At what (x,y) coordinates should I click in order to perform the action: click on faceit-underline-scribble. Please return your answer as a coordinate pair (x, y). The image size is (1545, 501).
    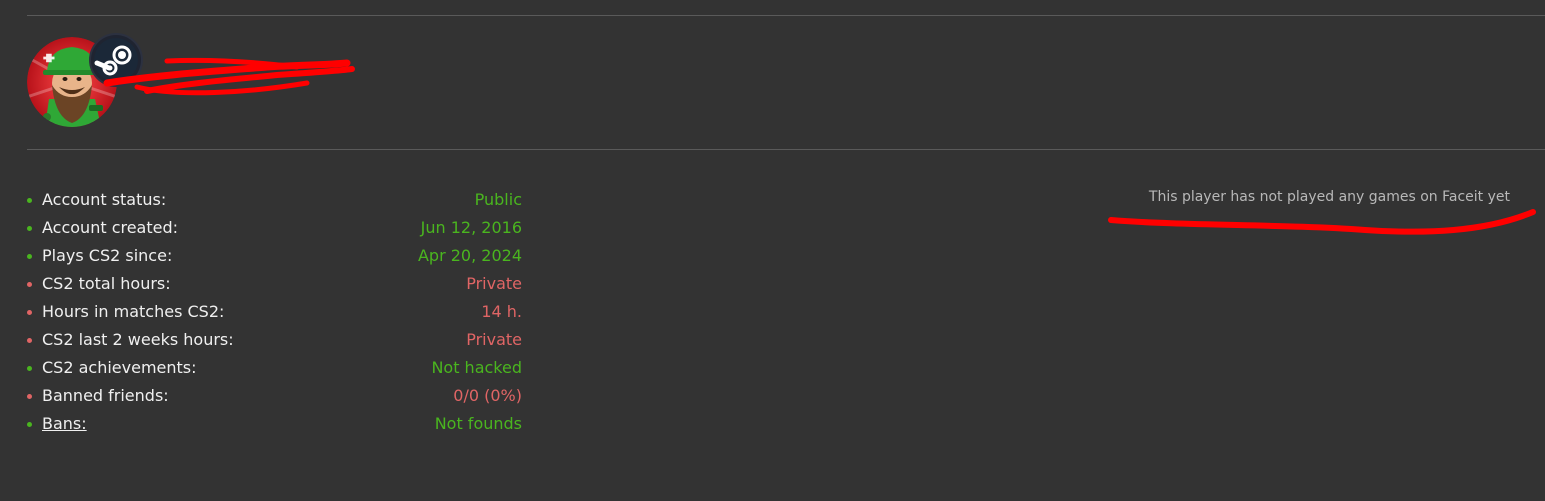
    Looking at the image, I should click on (1322, 222).